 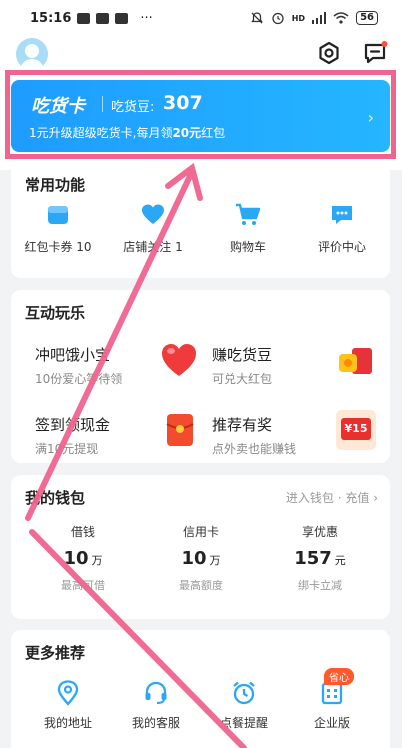 I want to click on game-subtitle: 满10元提现, so click(x=67, y=449).